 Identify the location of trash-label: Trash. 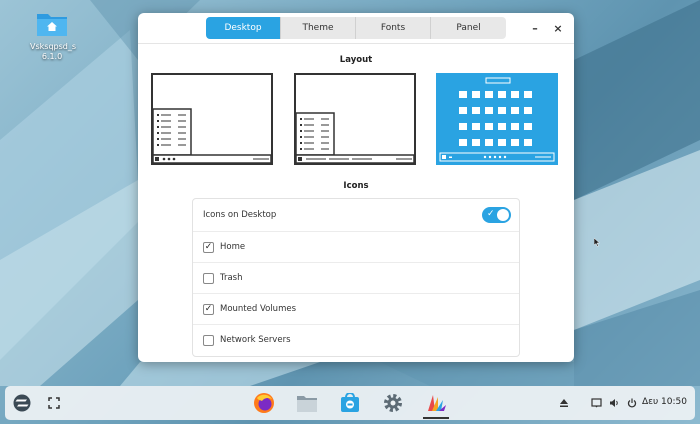
(231, 278).